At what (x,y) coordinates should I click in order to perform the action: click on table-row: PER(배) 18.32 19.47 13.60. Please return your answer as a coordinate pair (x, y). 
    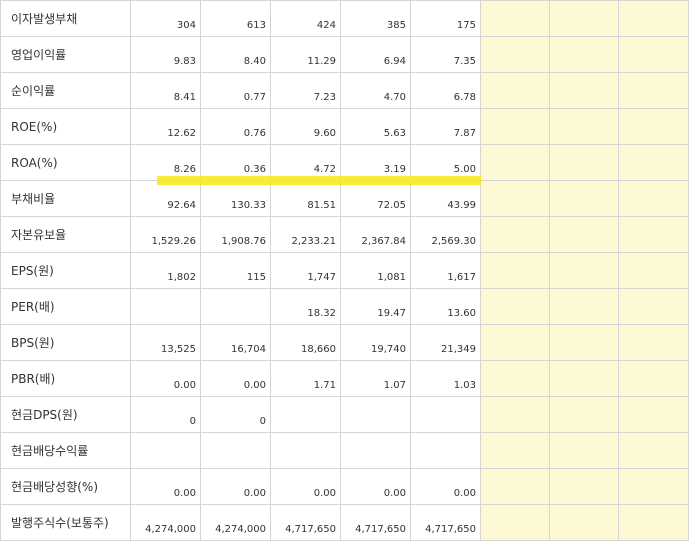
    Looking at the image, I should click on (344, 306).